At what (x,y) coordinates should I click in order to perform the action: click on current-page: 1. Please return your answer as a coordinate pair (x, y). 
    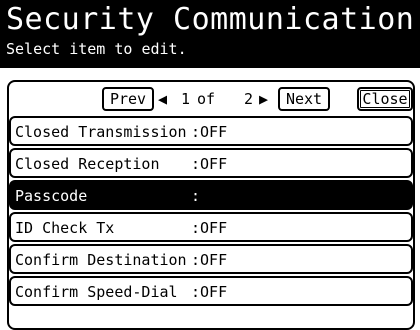
    Looking at the image, I should click on (186, 99).